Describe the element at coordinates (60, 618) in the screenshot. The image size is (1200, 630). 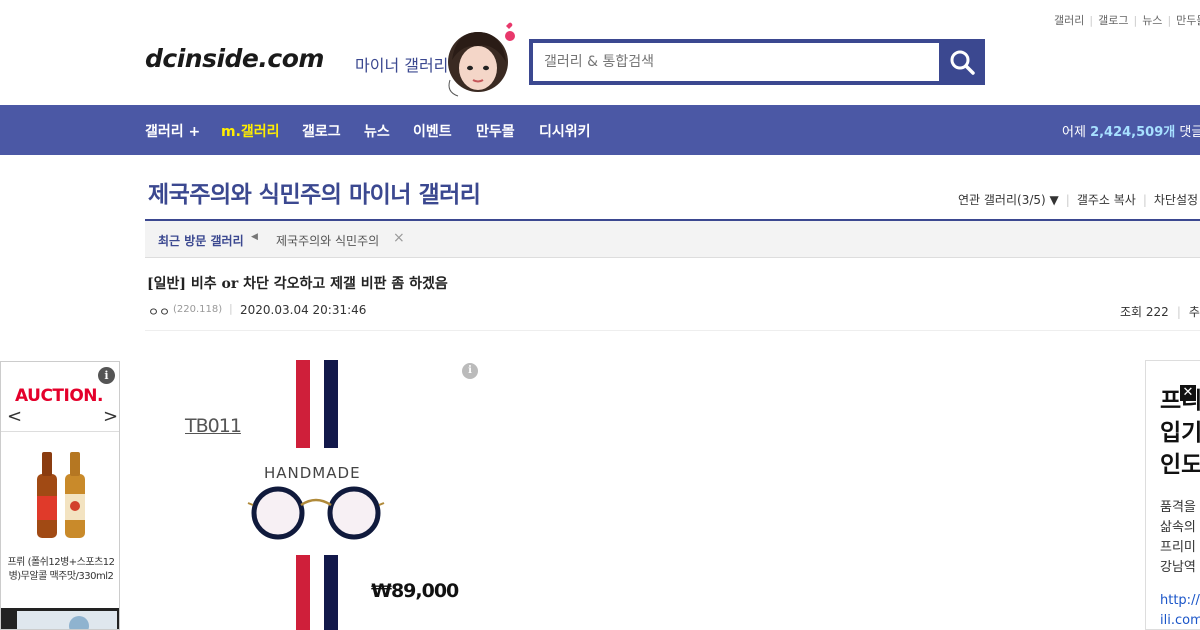
I see `ad-next-thumbnail` at that location.